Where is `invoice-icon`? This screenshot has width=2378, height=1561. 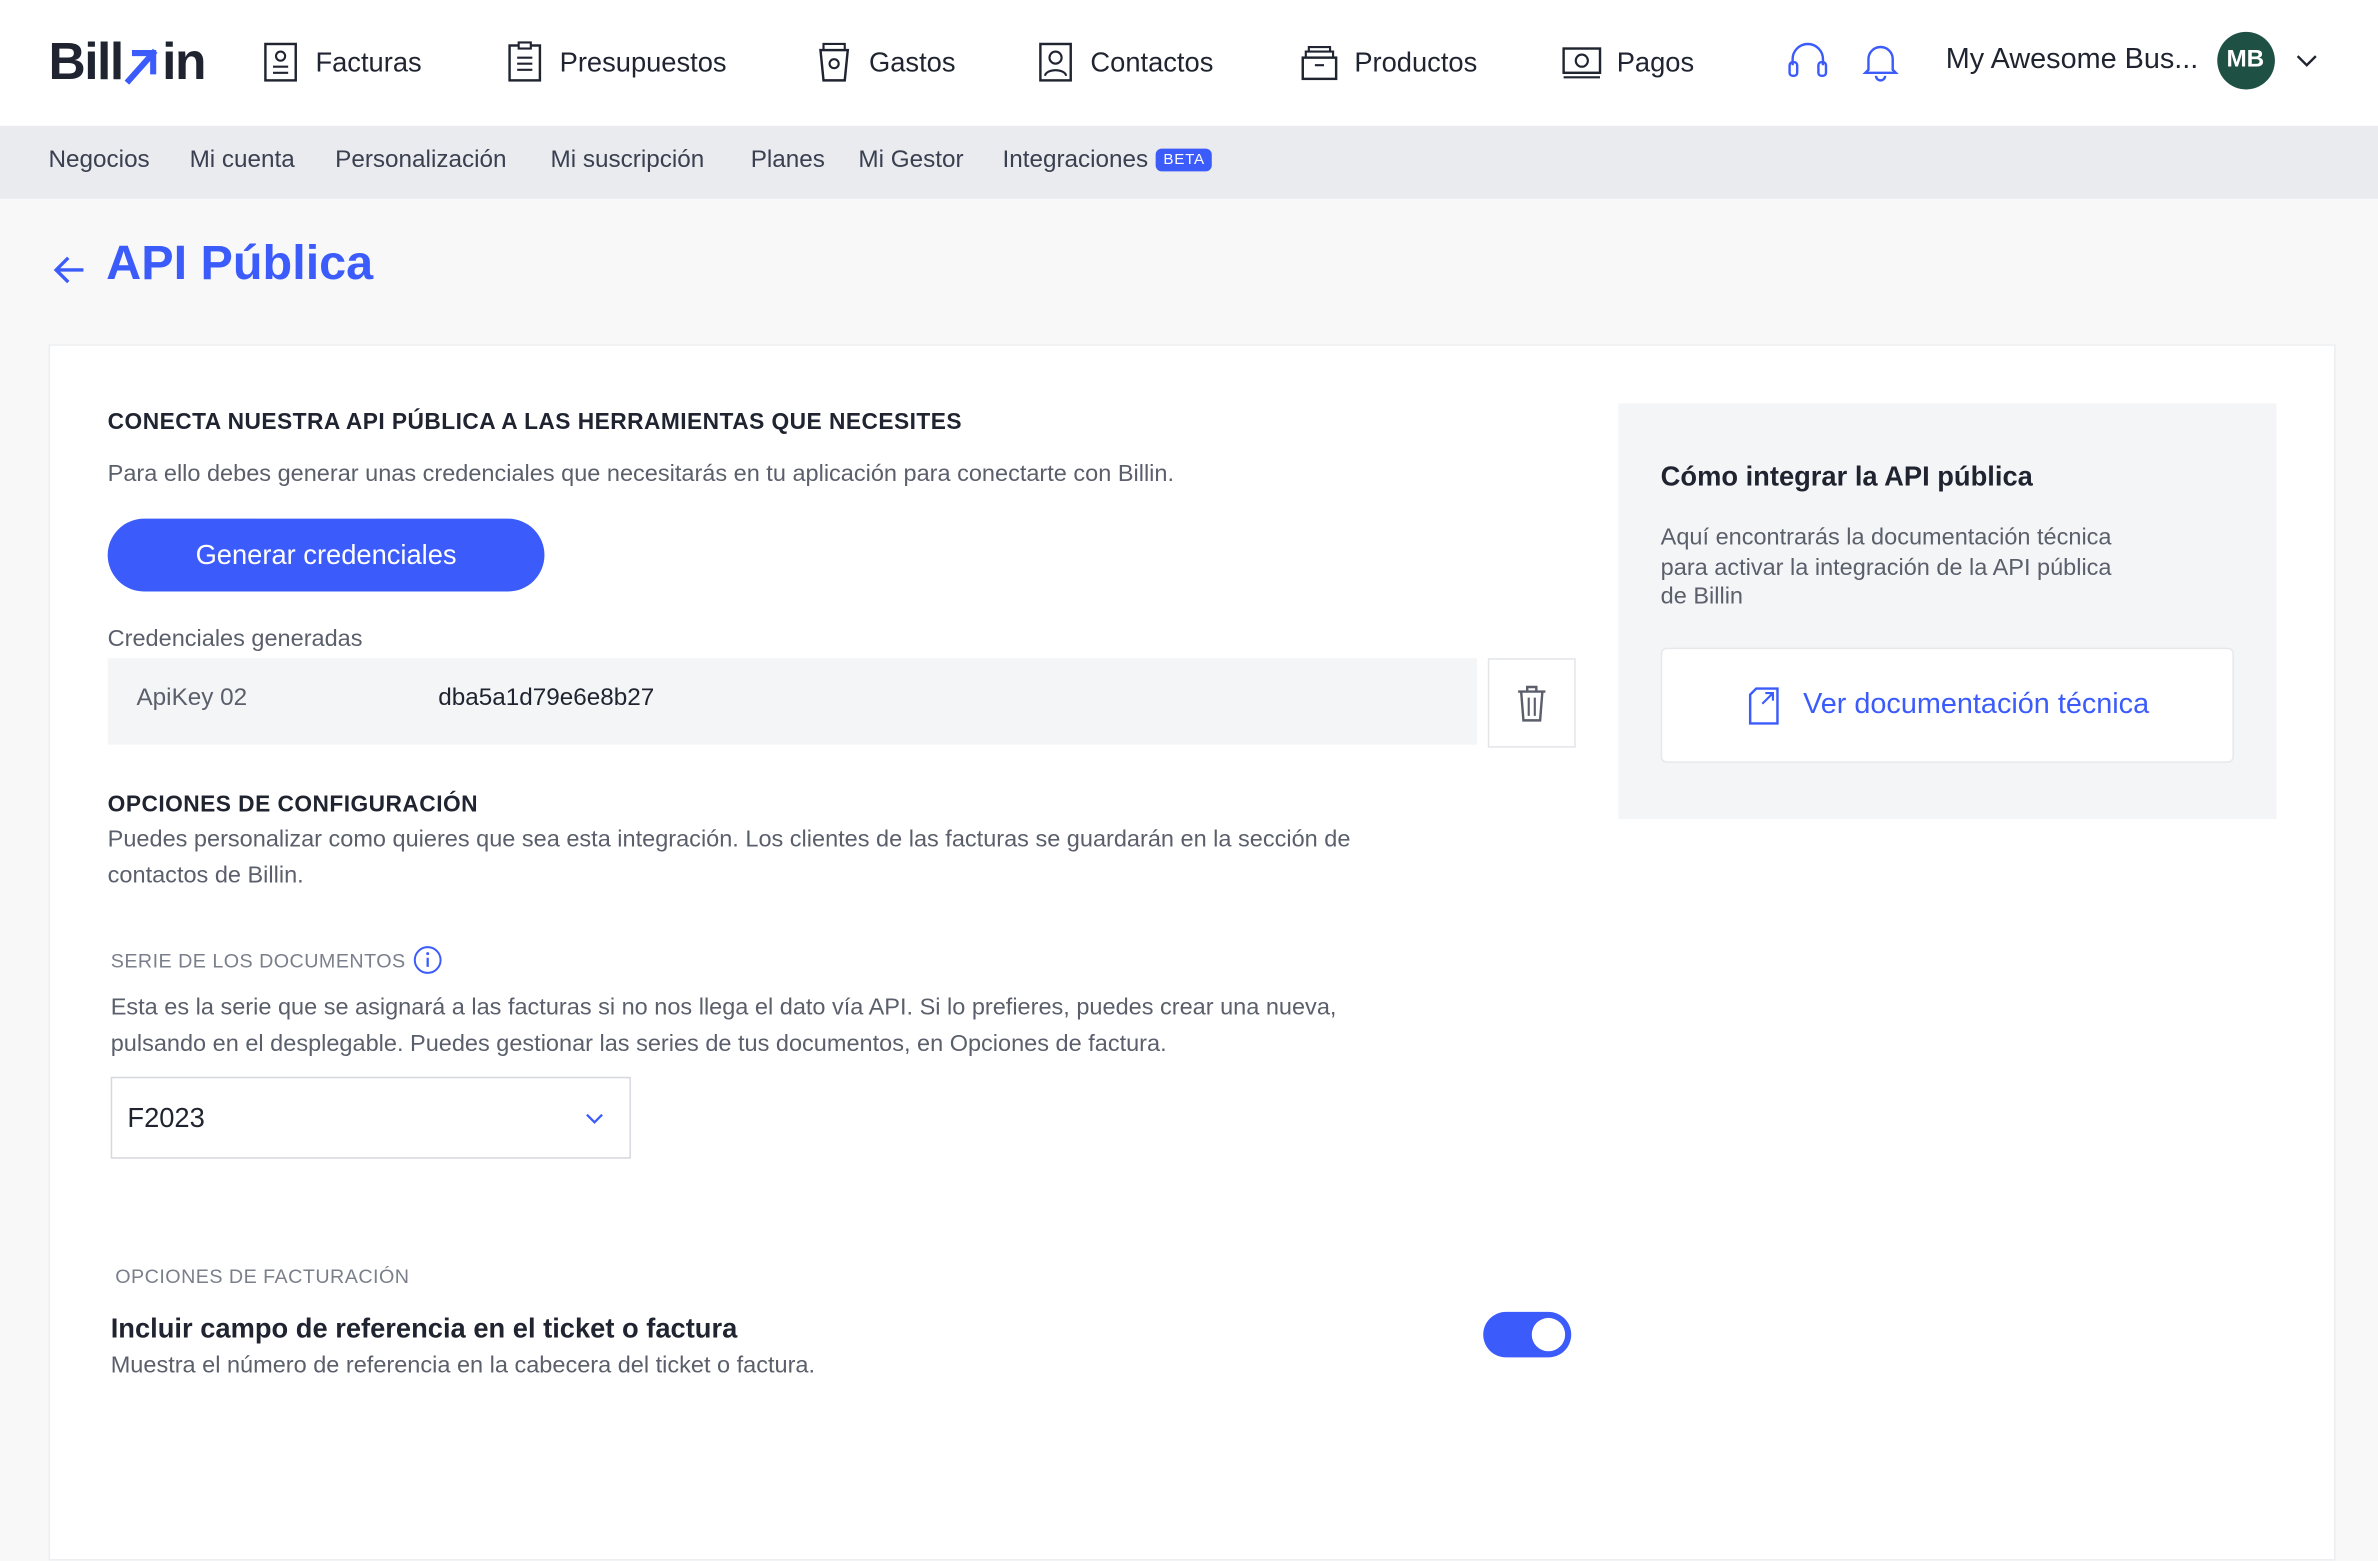 invoice-icon is located at coordinates (280, 62).